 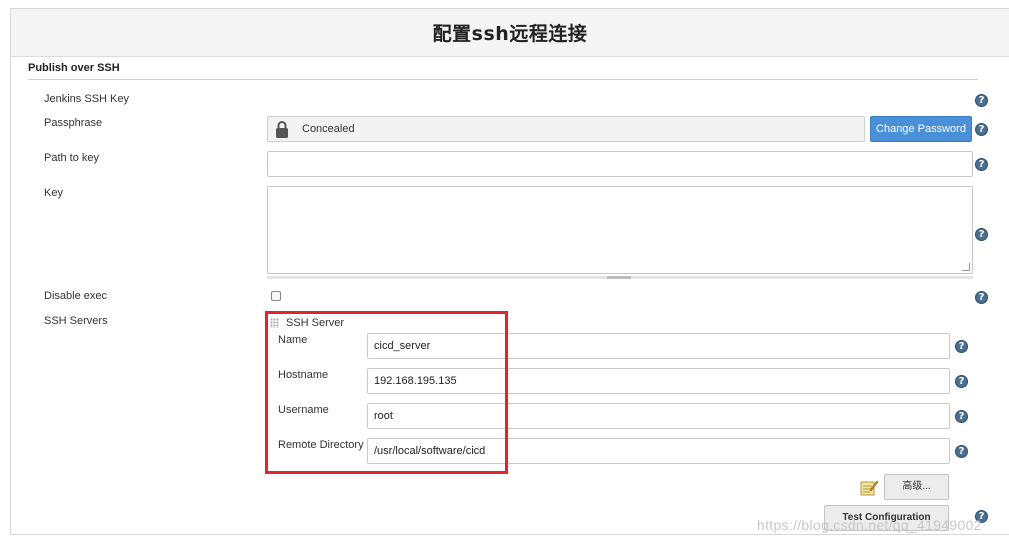 I want to click on path-to-key-label: Path to key, so click(x=72, y=158).